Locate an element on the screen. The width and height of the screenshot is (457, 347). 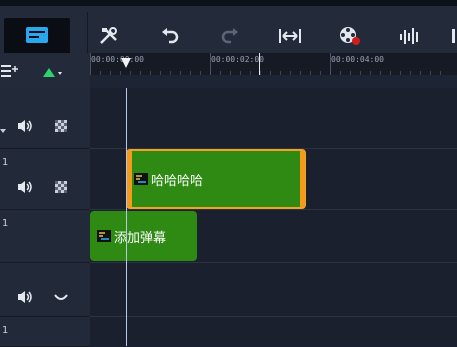
redo-icon is located at coordinates (229, 36).